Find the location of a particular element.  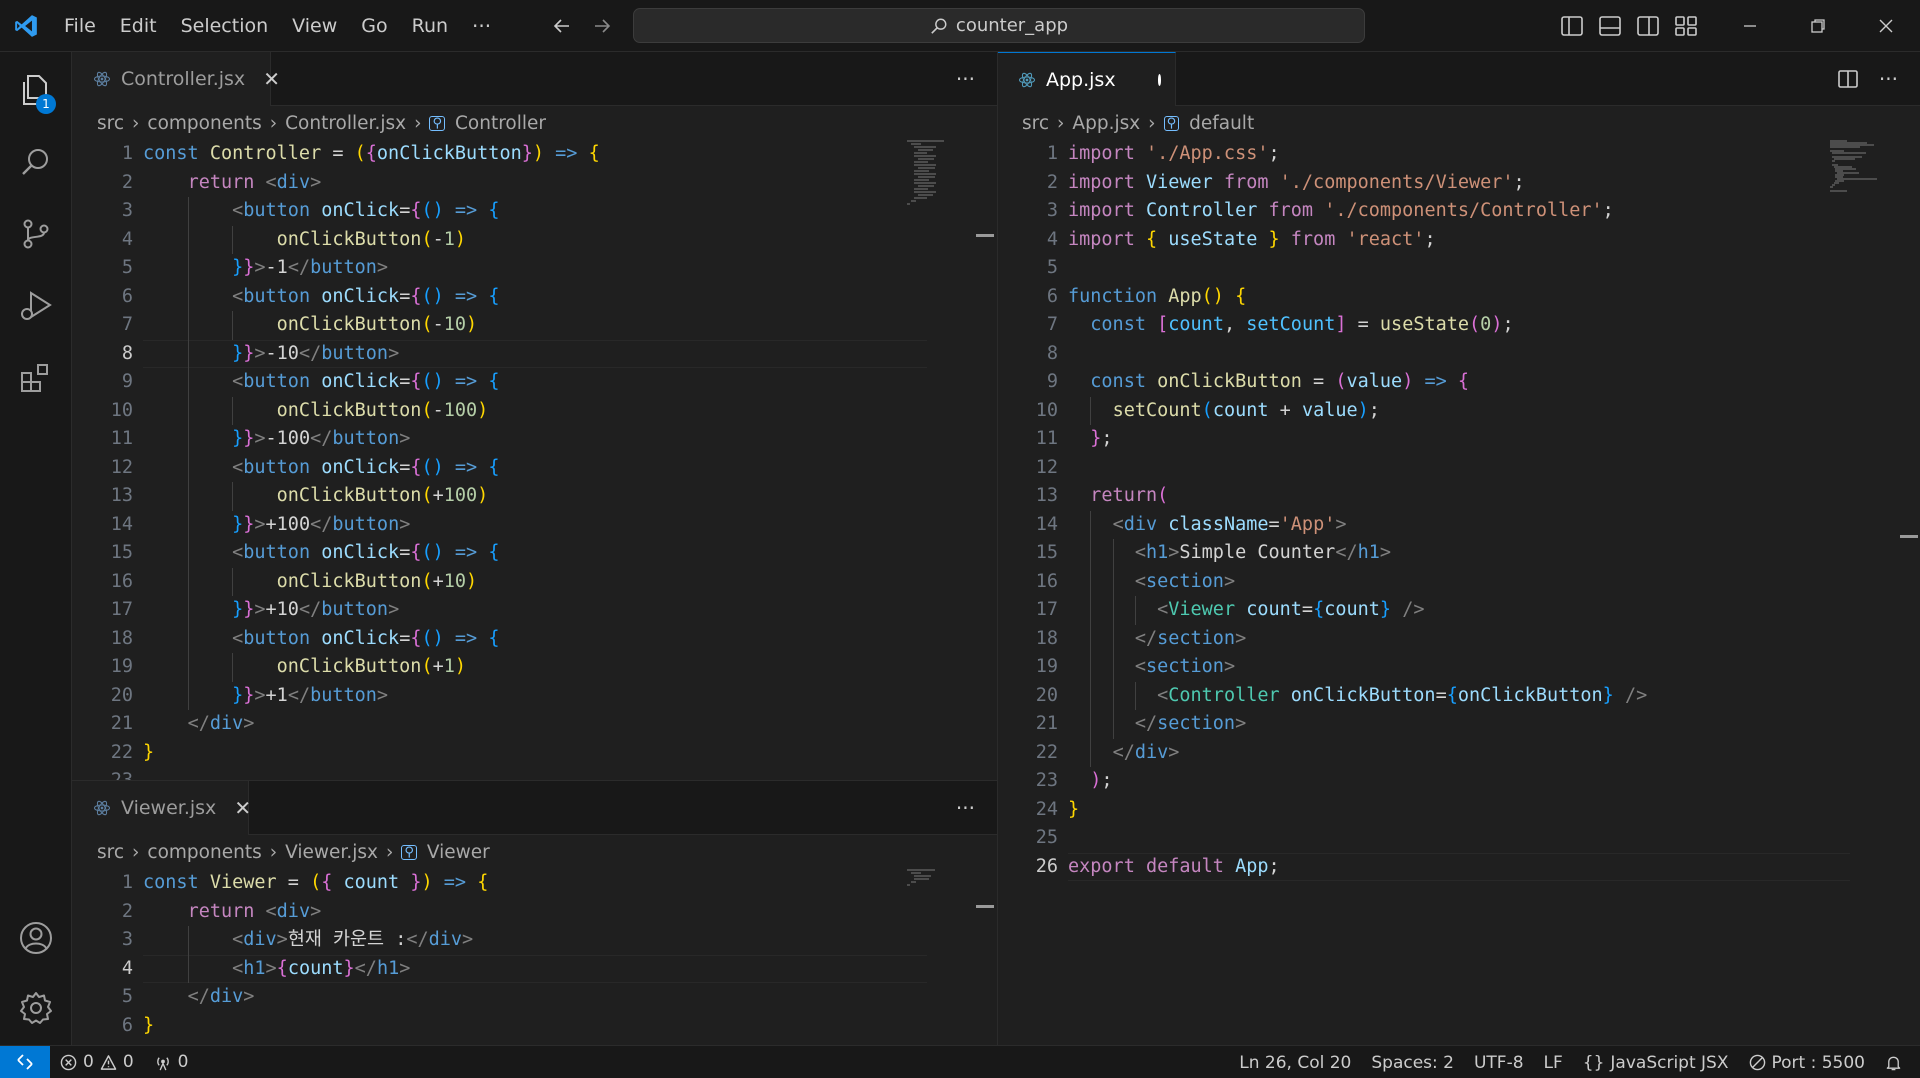

indent-guide is located at coordinates (188, 410).